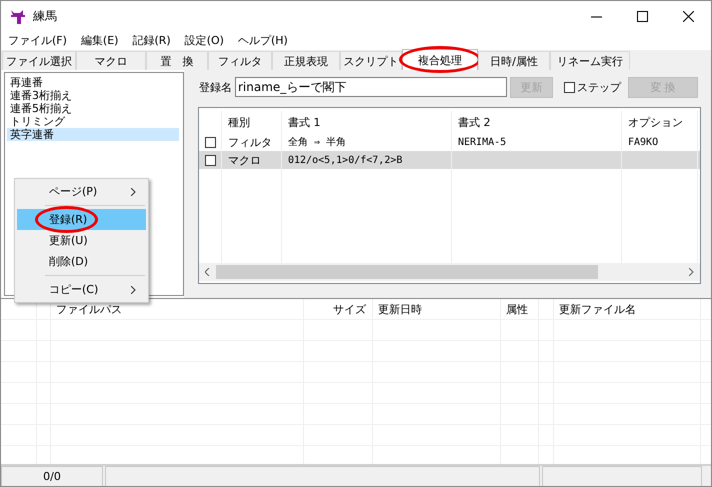 This screenshot has width=712, height=487. I want to click on table-cell: NERIMA-5, so click(482, 142).